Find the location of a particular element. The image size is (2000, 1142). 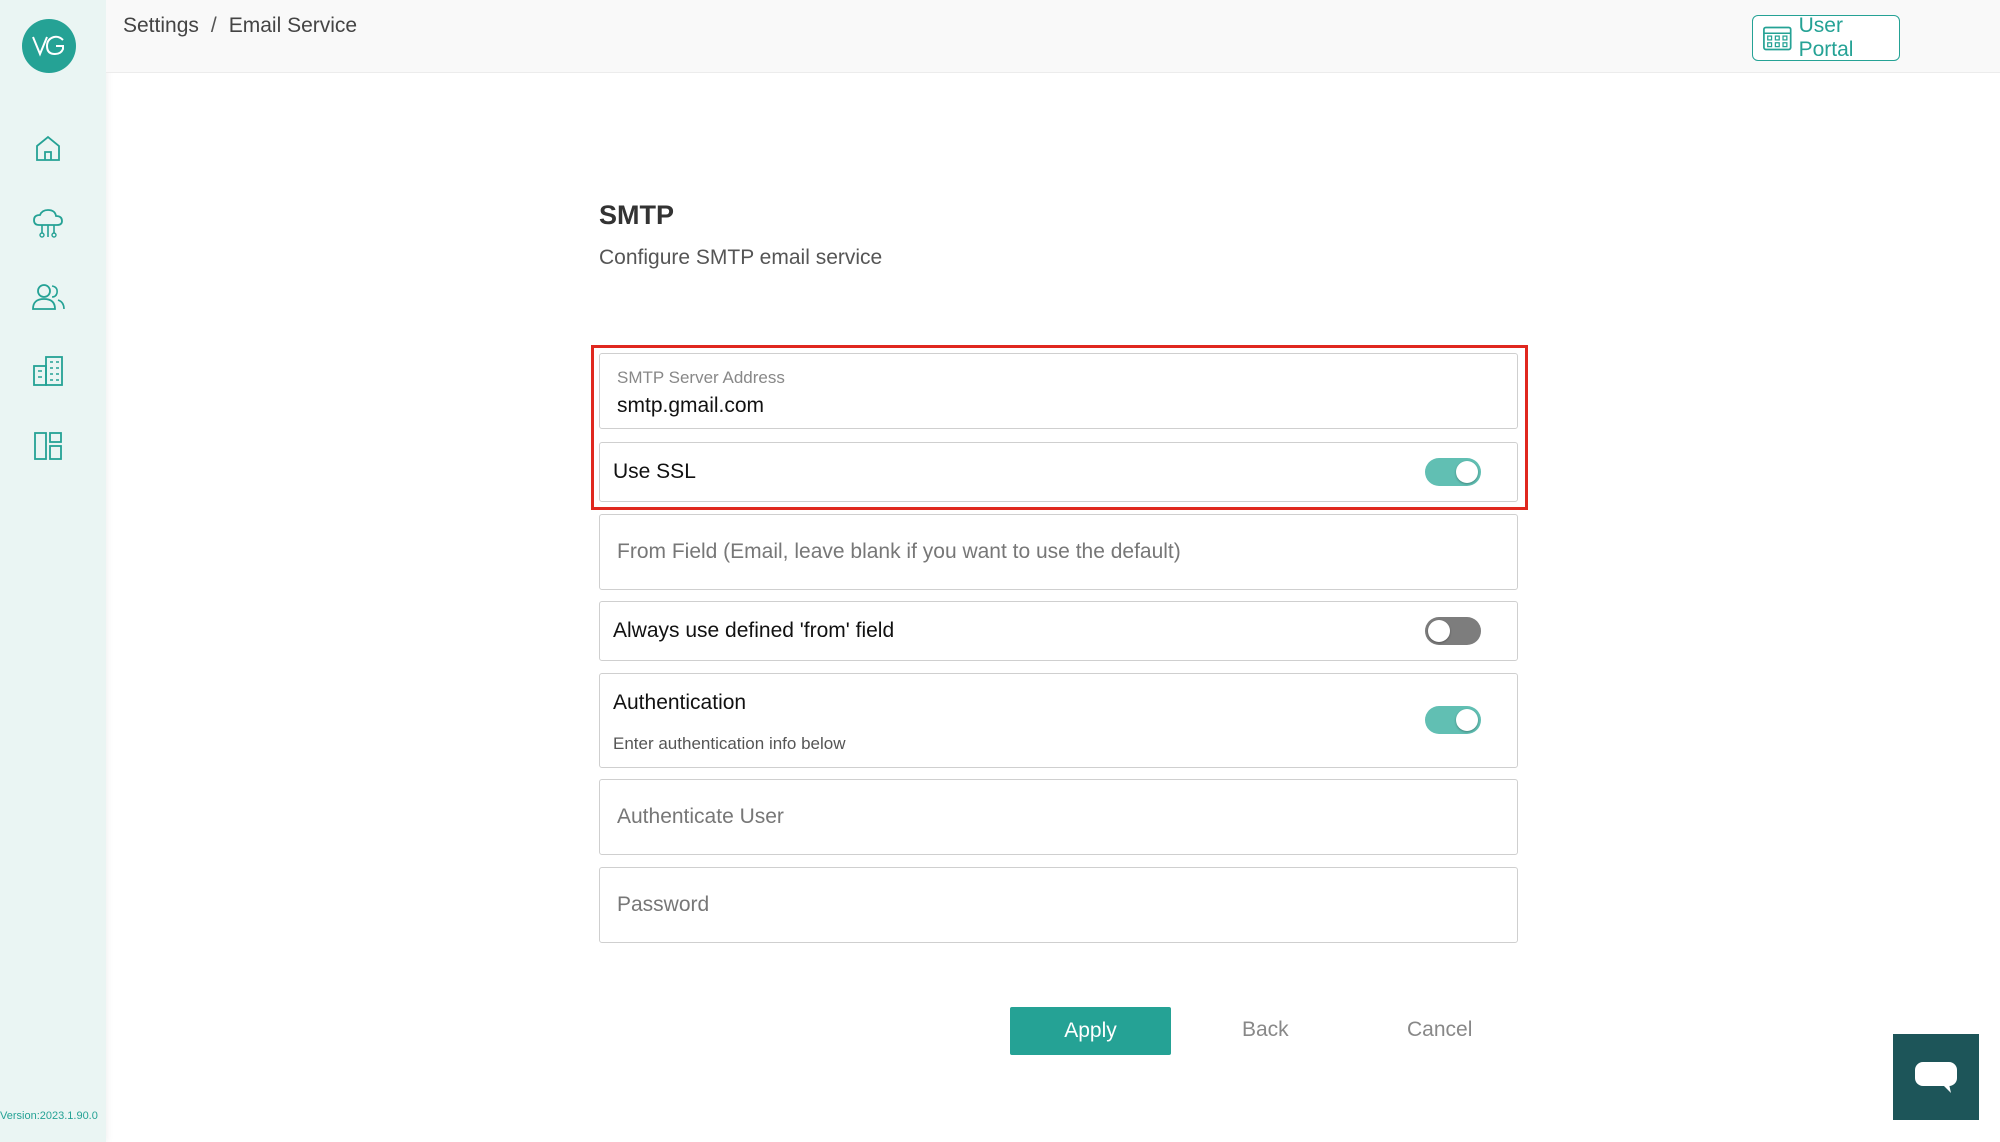

user-portal-label: User Portal is located at coordinates (1826, 37).